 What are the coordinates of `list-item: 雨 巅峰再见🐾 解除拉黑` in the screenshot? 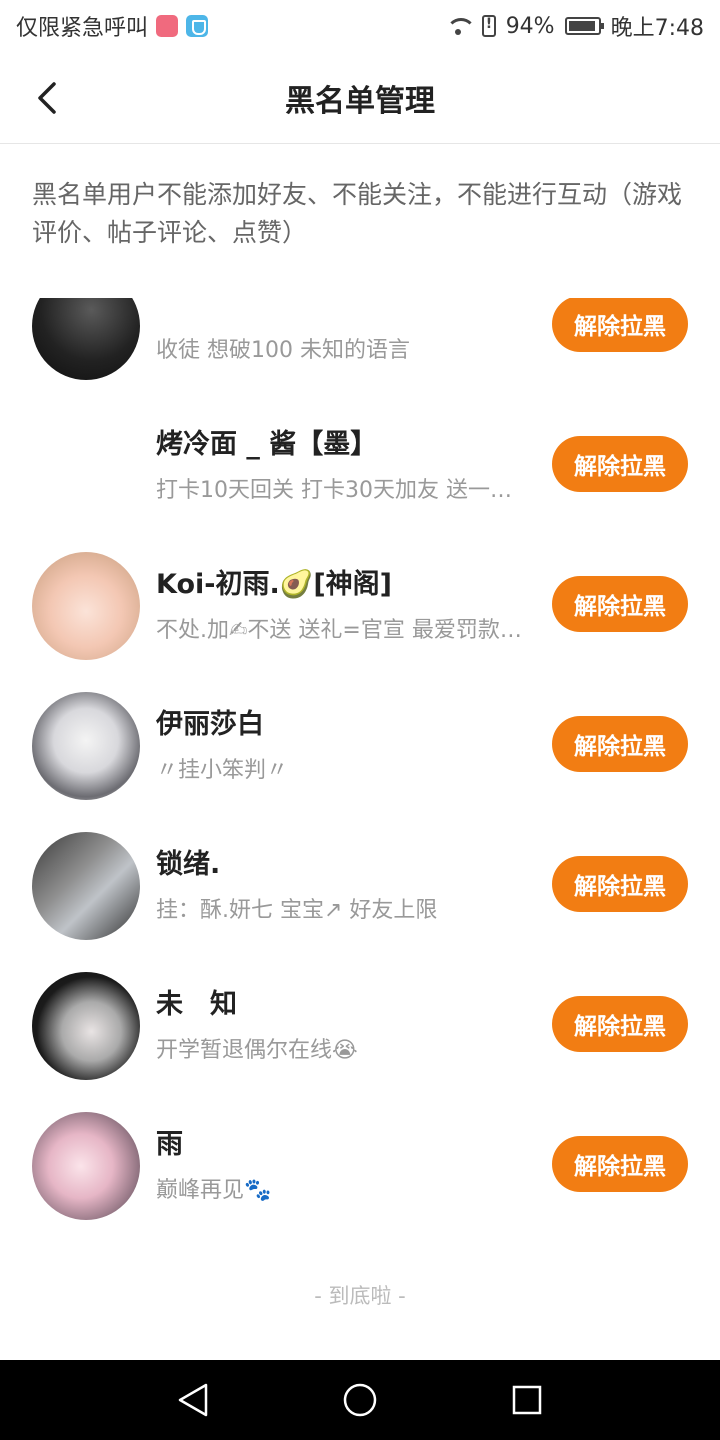 It's located at (360, 1158).